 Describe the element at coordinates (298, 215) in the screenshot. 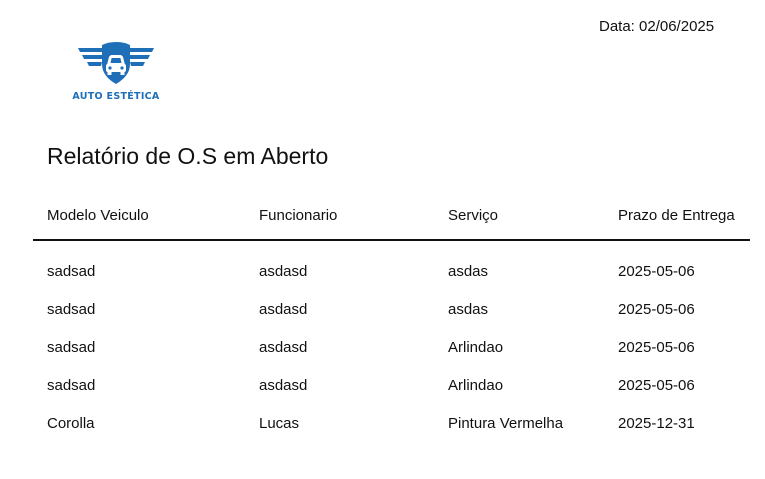

I see `column-header-funcionario: Funcionario` at that location.